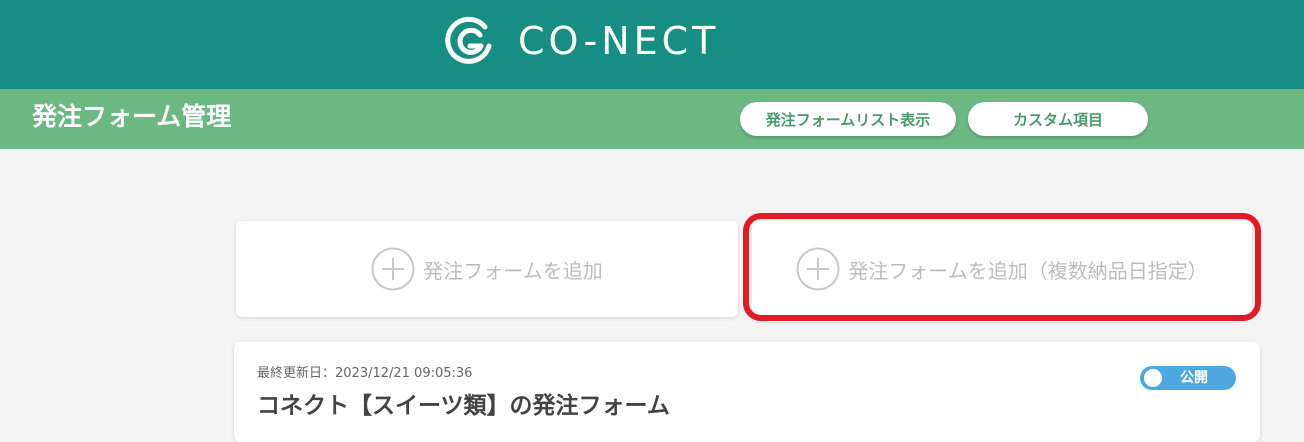 This screenshot has width=1304, height=442. What do you see at coordinates (1194, 378) in the screenshot?
I see `publish-status-label: 公開` at bounding box center [1194, 378].